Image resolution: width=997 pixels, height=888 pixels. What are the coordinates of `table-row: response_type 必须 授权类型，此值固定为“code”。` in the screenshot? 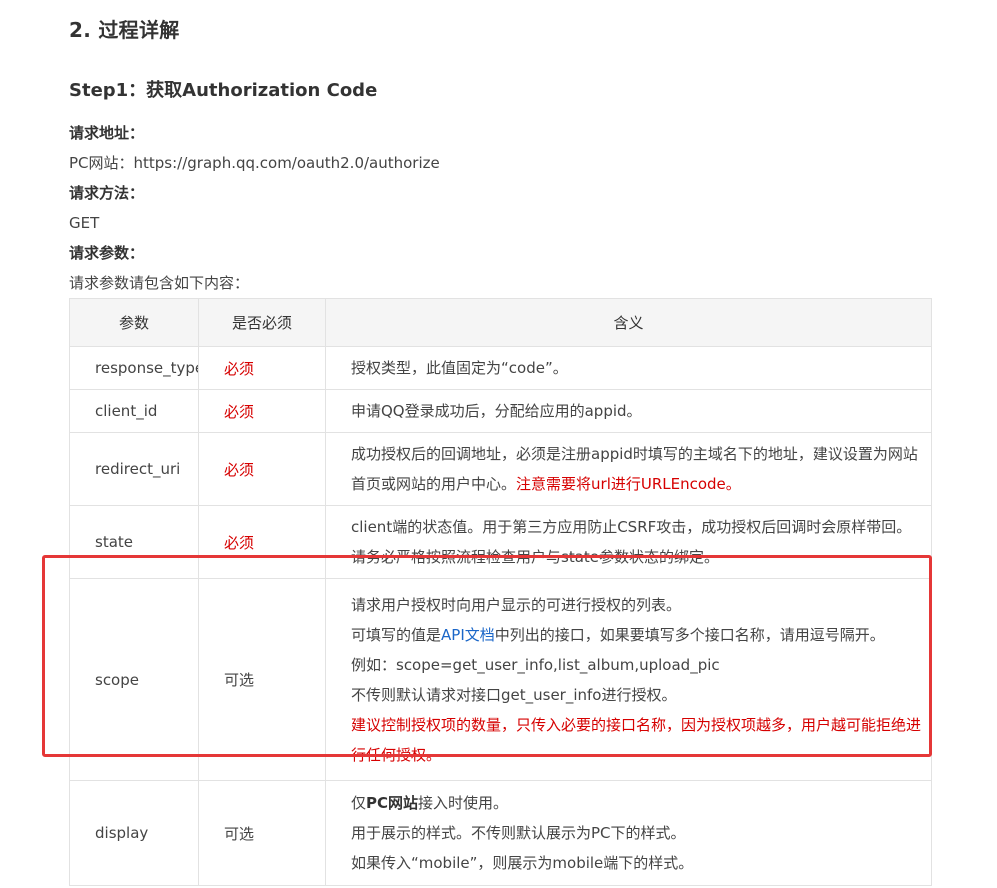 It's located at (500, 368).